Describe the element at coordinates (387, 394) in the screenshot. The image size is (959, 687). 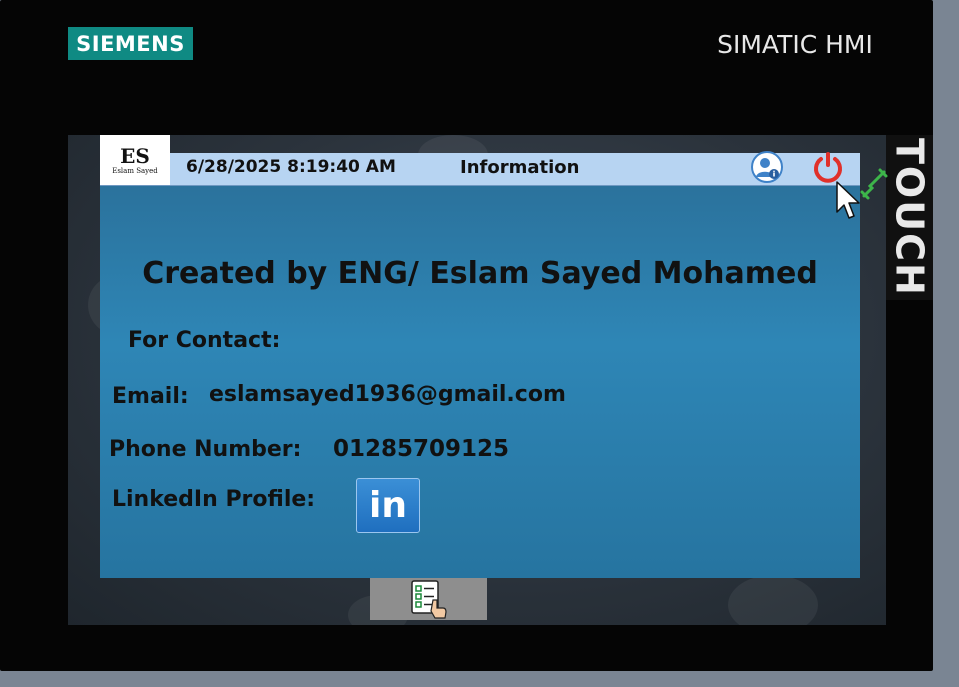
I see `email-value: eslamsayed1936@gmail.com` at that location.